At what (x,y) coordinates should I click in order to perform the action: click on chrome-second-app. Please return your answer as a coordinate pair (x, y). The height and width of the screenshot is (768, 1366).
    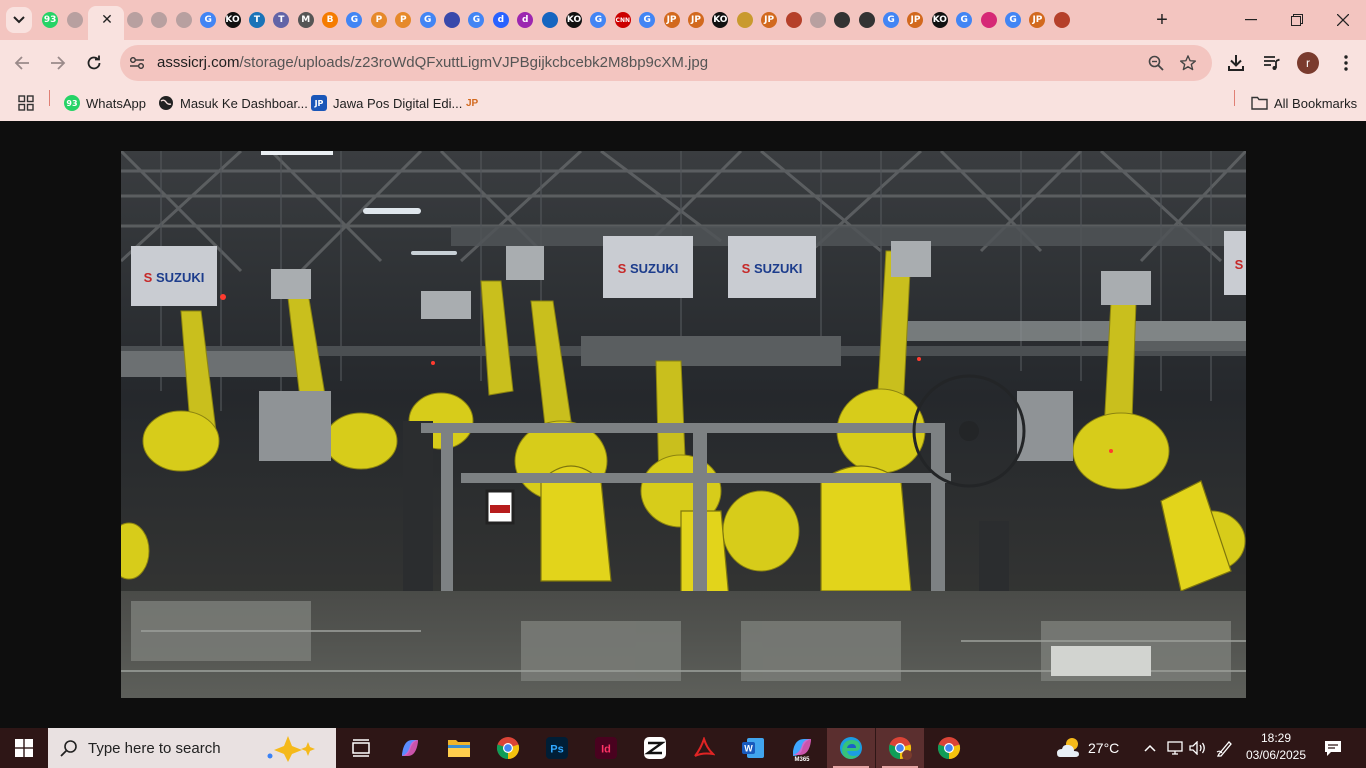
    Looking at the image, I should click on (949, 748).